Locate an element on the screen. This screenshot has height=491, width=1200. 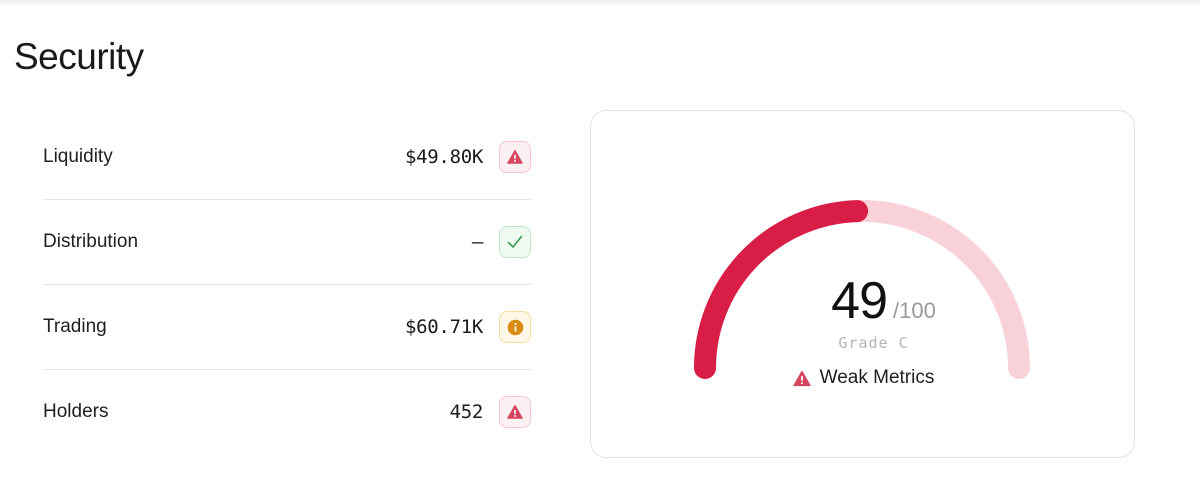
metric-value: 452 is located at coordinates (466, 412).